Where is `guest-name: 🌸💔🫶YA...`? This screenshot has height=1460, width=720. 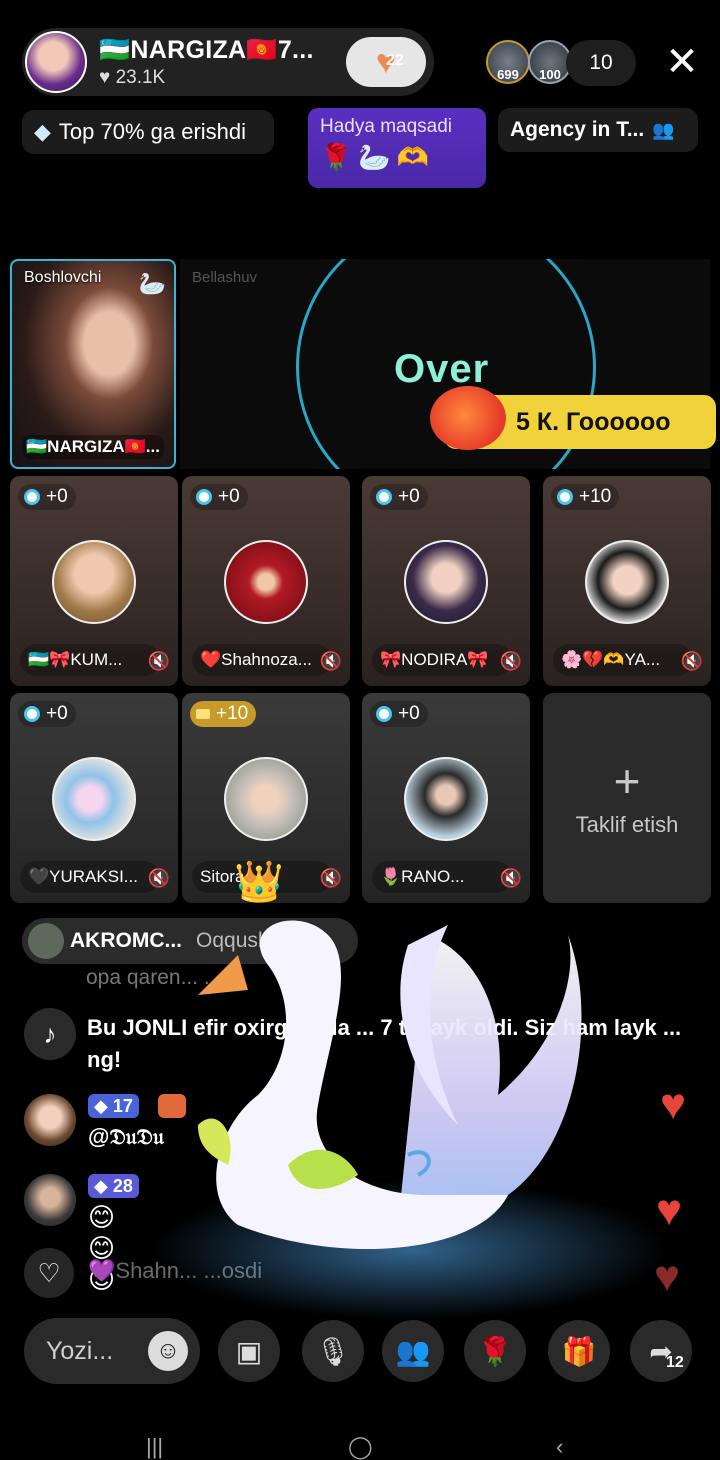
guest-name: 🌸💔🫶YA... is located at coordinates (623, 660).